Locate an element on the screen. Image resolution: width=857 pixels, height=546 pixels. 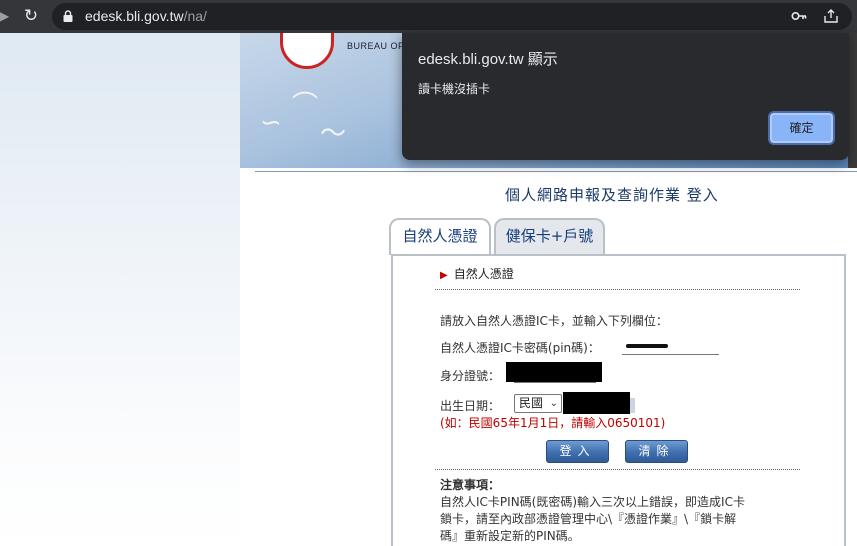
tab-citizen-certificate: 自然人憑證 is located at coordinates (440, 236).